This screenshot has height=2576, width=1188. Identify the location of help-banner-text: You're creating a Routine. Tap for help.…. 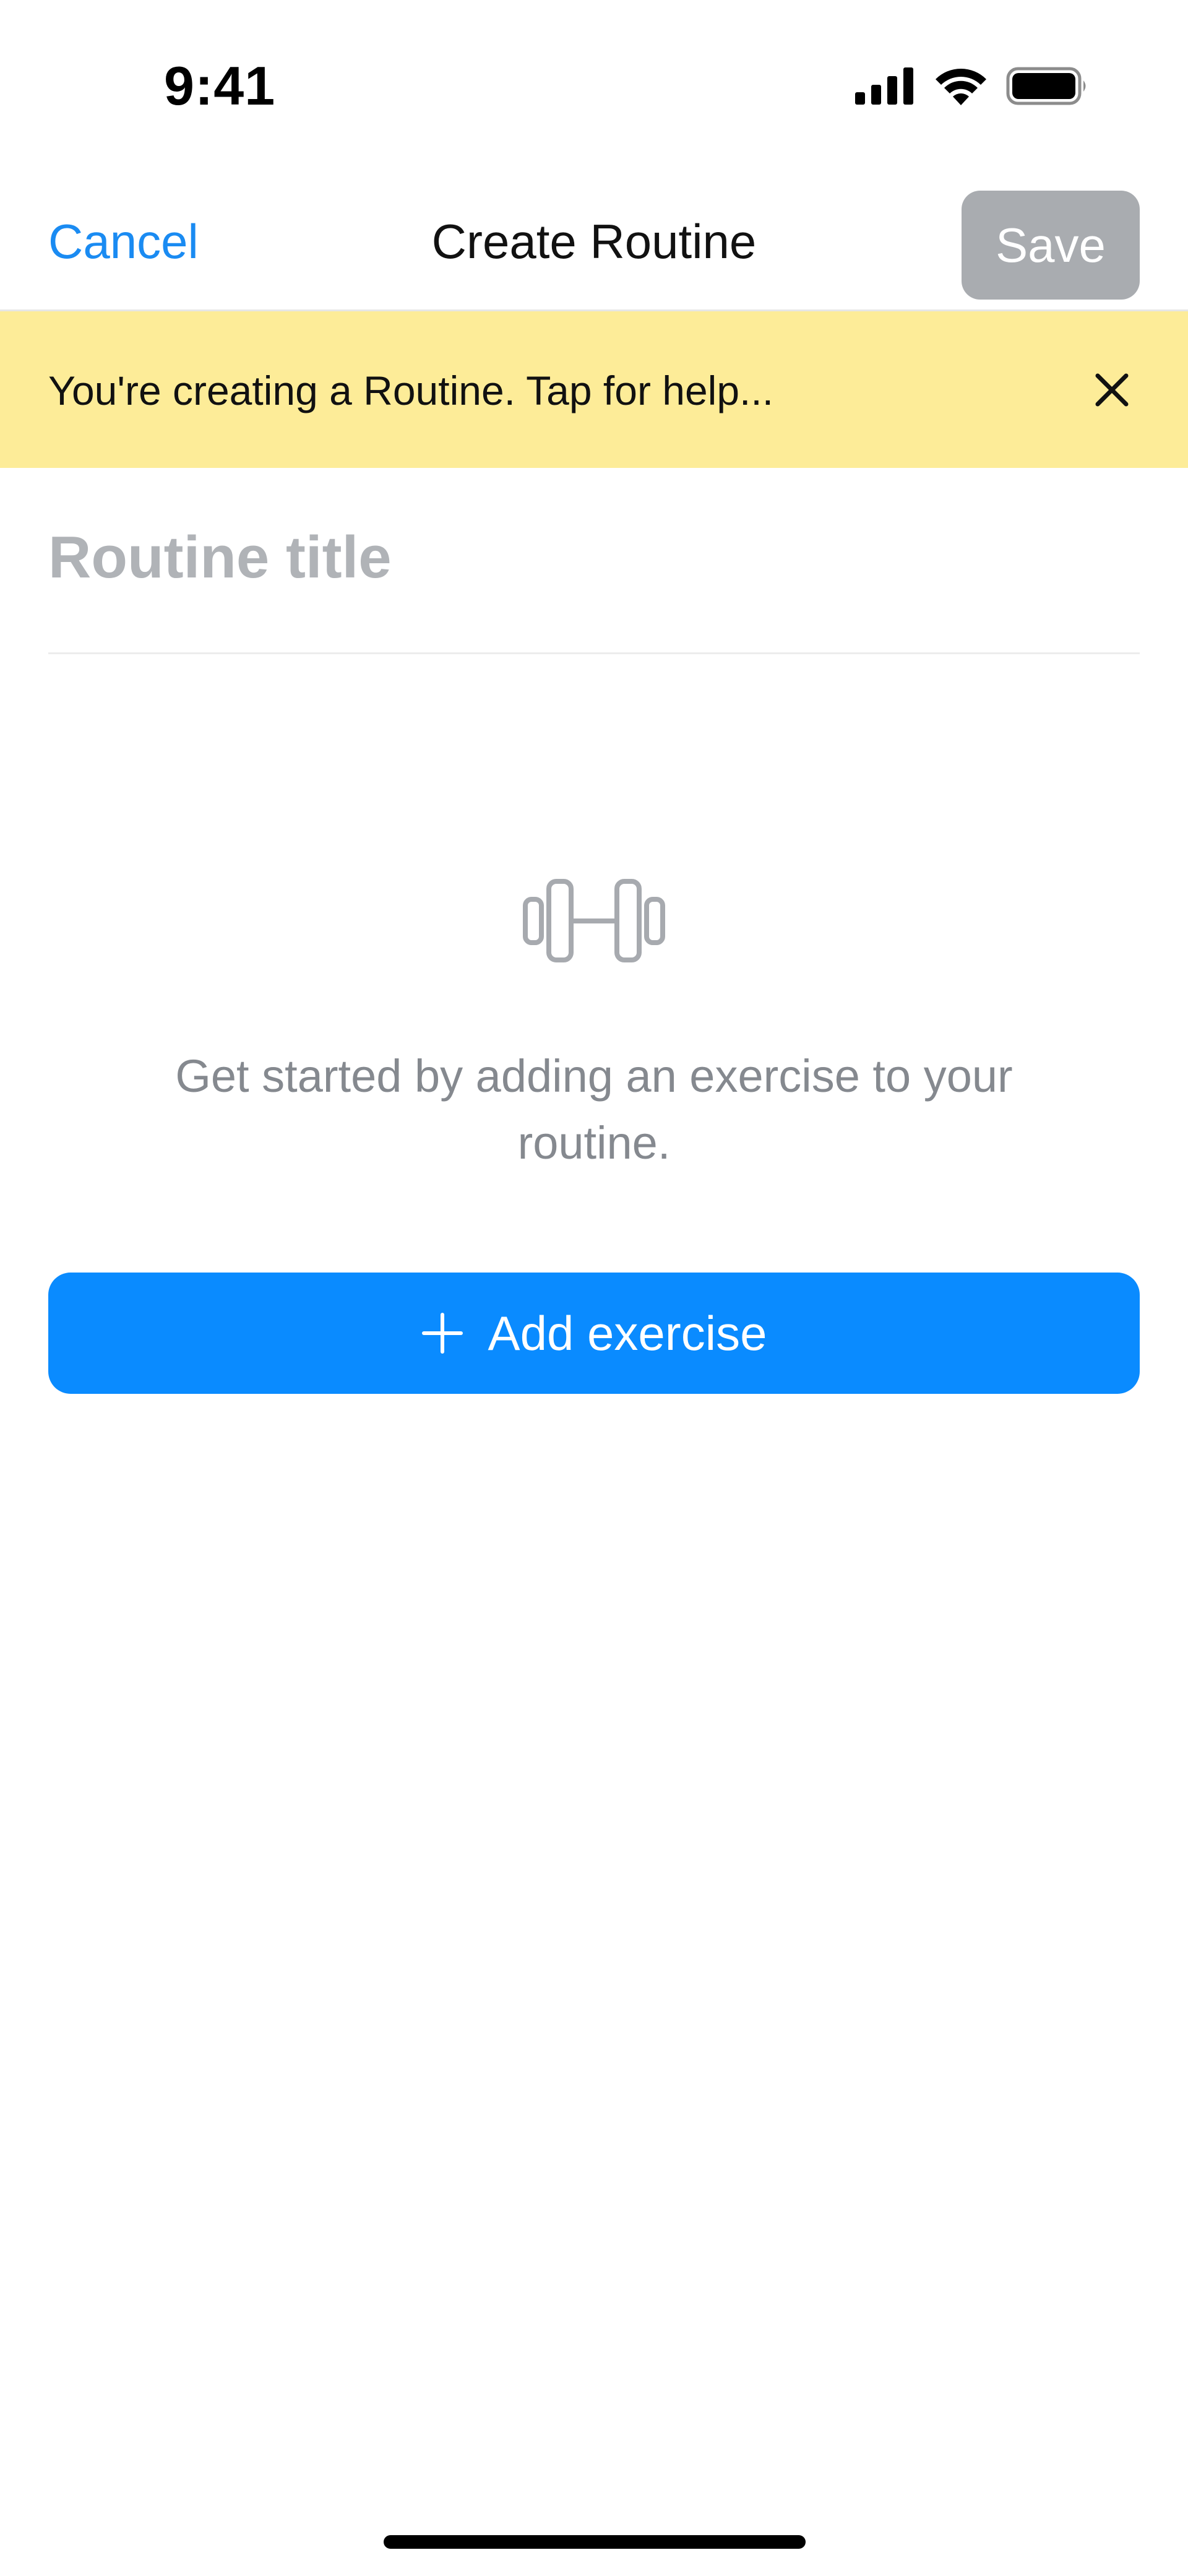
(411, 390).